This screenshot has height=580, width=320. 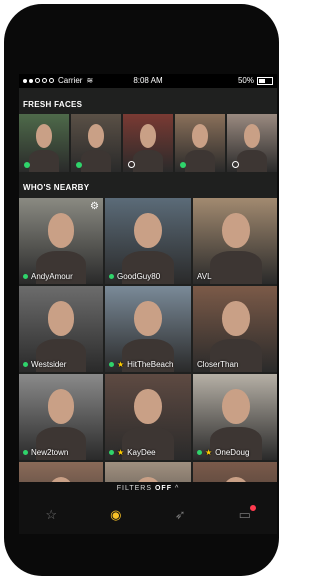 I want to click on profile-name: KayDee, so click(x=141, y=452).